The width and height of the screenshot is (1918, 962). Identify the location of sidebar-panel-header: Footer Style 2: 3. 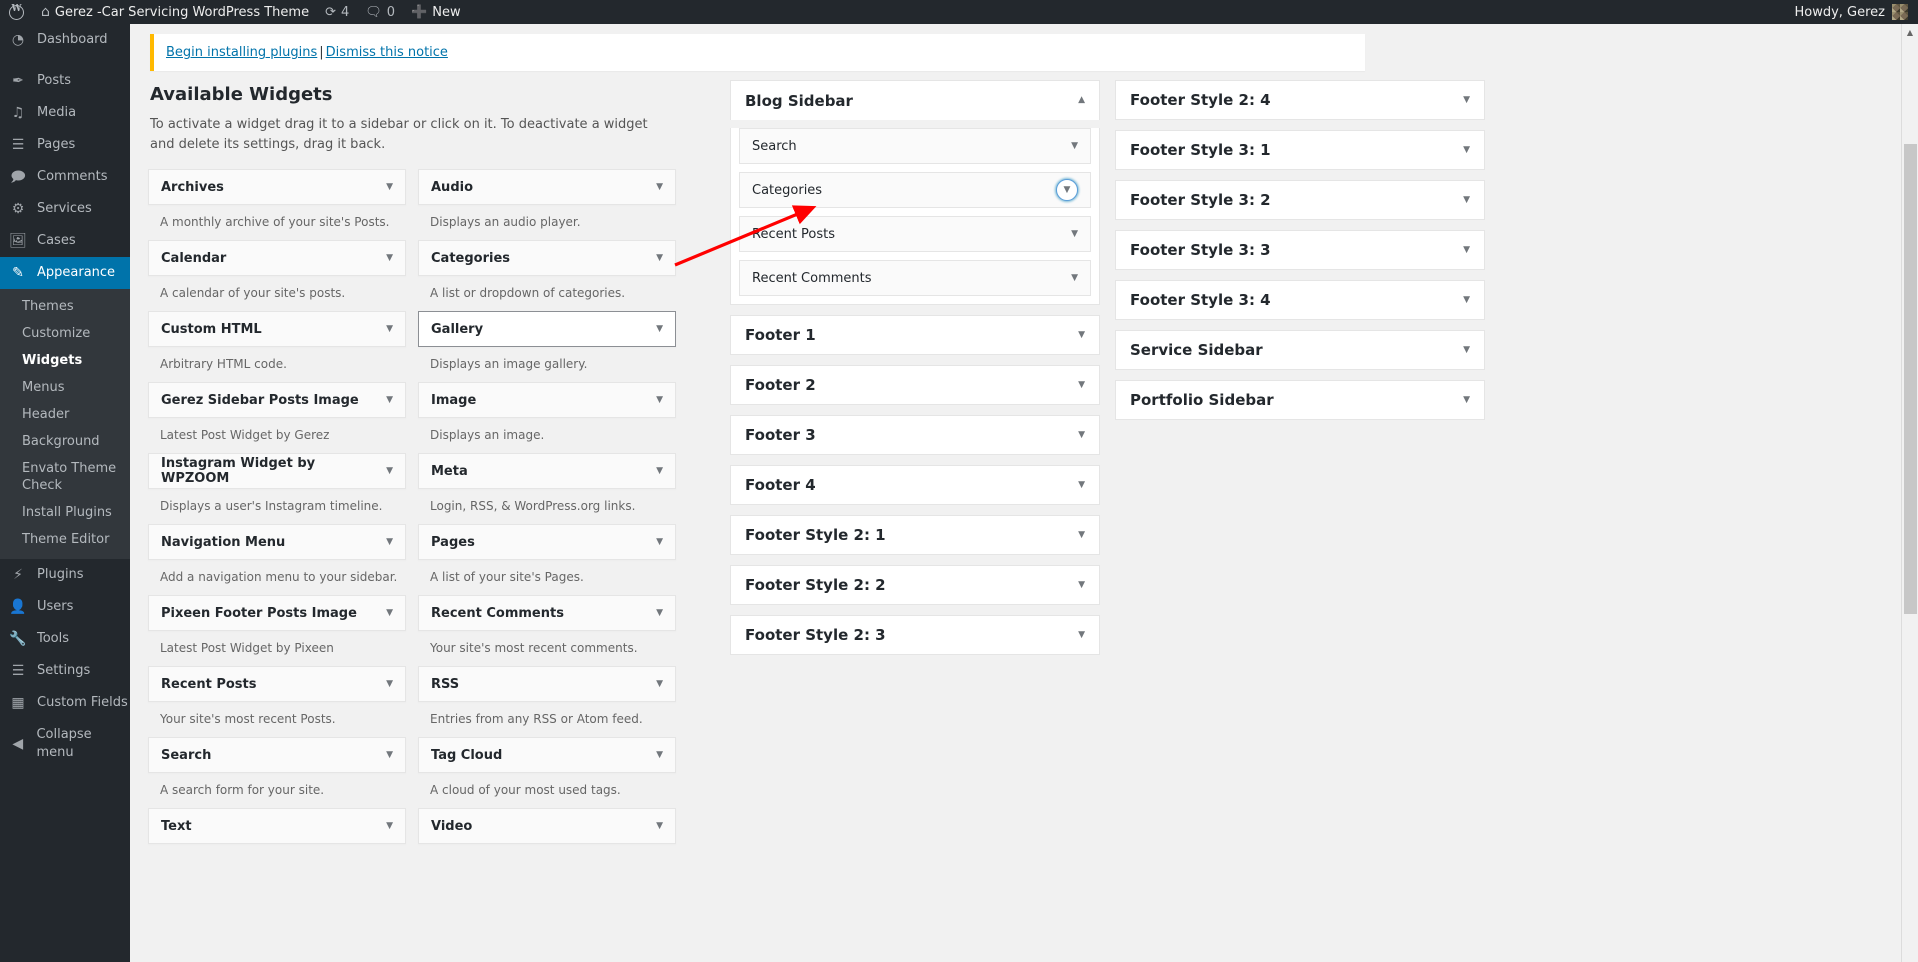
(915, 635).